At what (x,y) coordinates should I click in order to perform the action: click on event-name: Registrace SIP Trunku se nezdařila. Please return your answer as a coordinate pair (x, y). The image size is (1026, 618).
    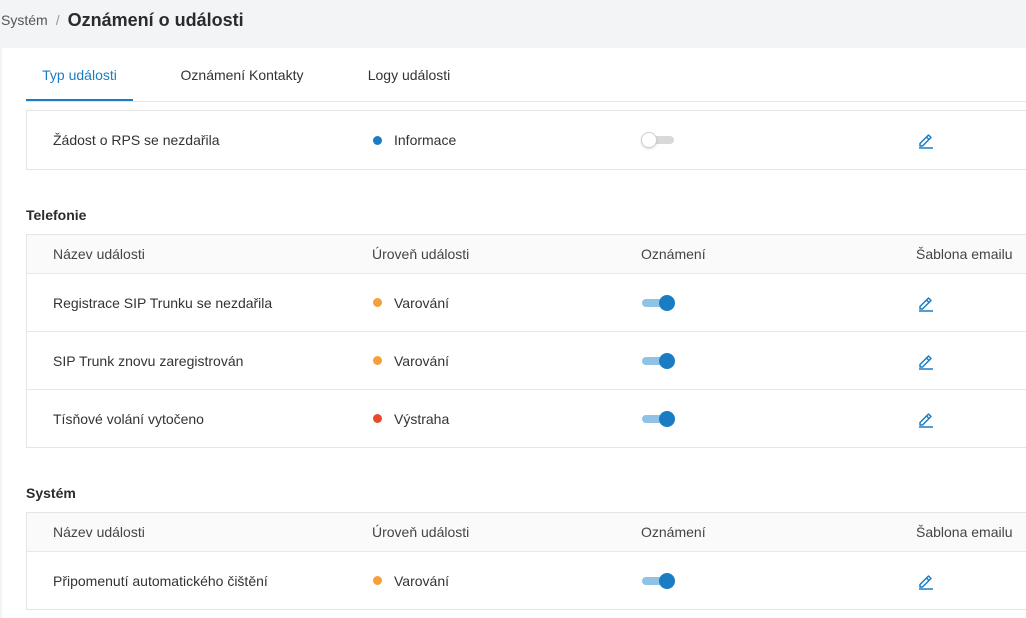
    Looking at the image, I should click on (163, 302).